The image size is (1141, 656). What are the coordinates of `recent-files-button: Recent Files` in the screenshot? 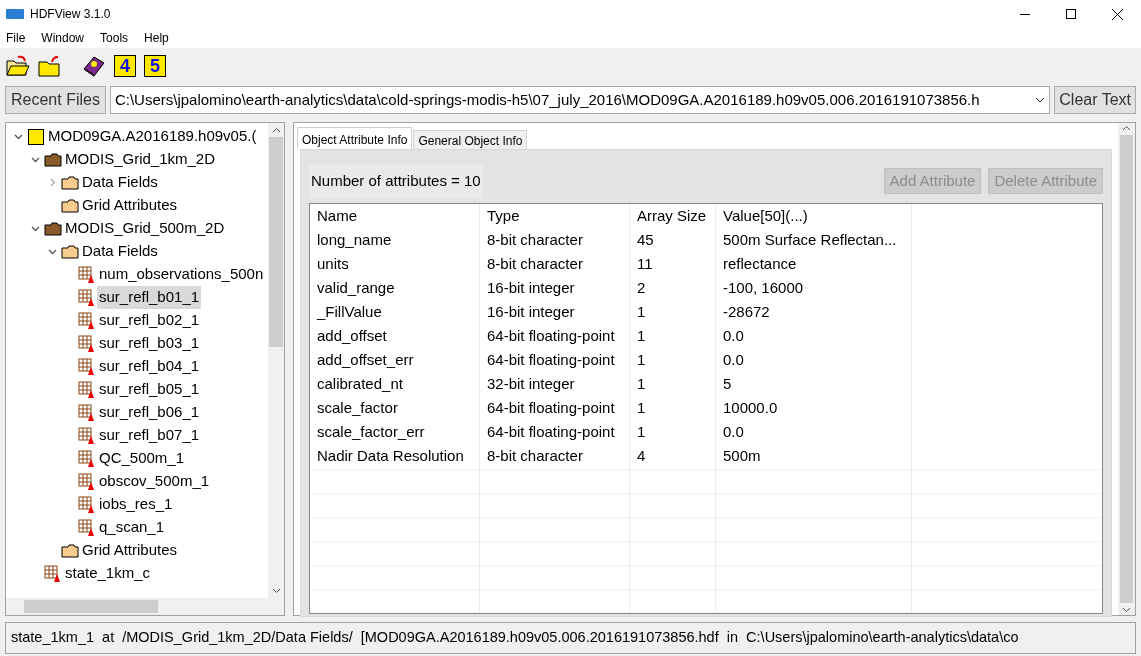 It's located at (55, 100).